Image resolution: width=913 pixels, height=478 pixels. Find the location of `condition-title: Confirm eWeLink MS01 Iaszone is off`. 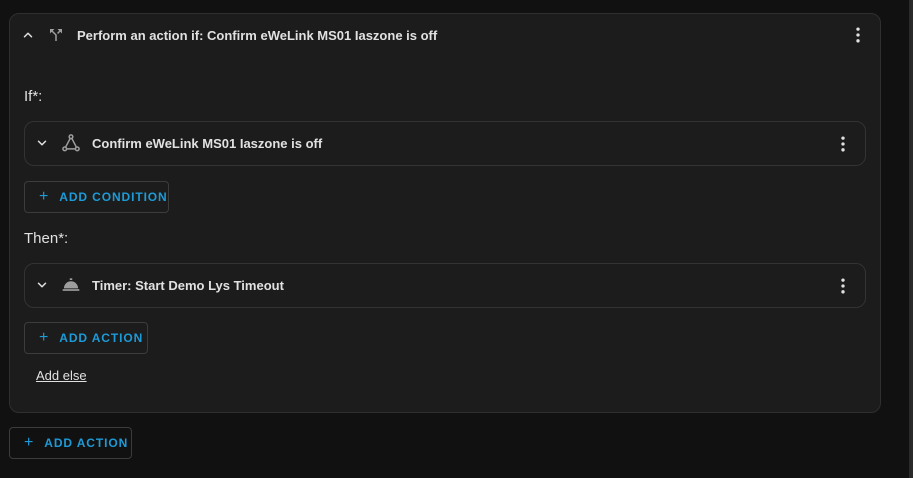

condition-title: Confirm eWeLink MS01 Iaszone is off is located at coordinates (207, 143).